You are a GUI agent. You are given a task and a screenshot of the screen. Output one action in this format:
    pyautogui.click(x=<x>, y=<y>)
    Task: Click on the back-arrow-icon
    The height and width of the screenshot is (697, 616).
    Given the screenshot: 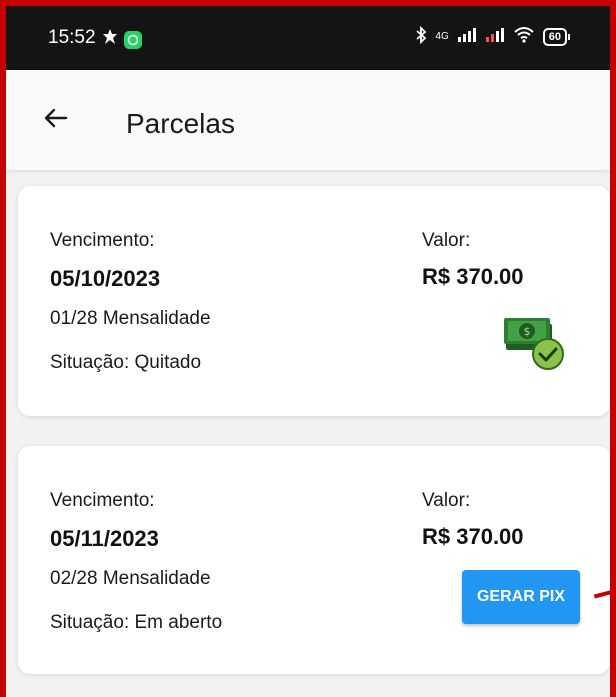 What is the action you would take?
    pyautogui.click(x=56, y=118)
    